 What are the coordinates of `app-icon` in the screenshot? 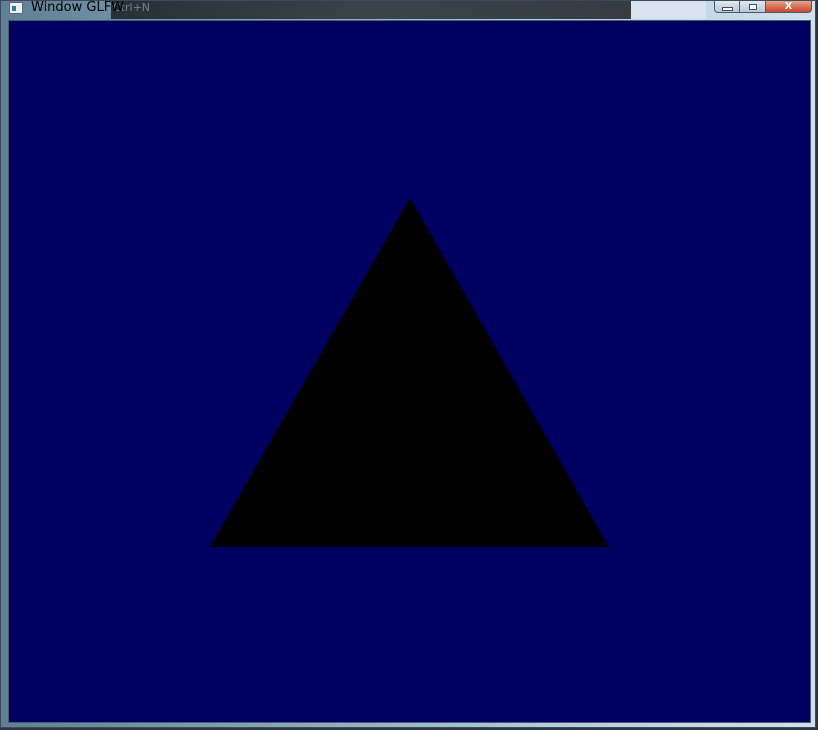 It's located at (16, 8).